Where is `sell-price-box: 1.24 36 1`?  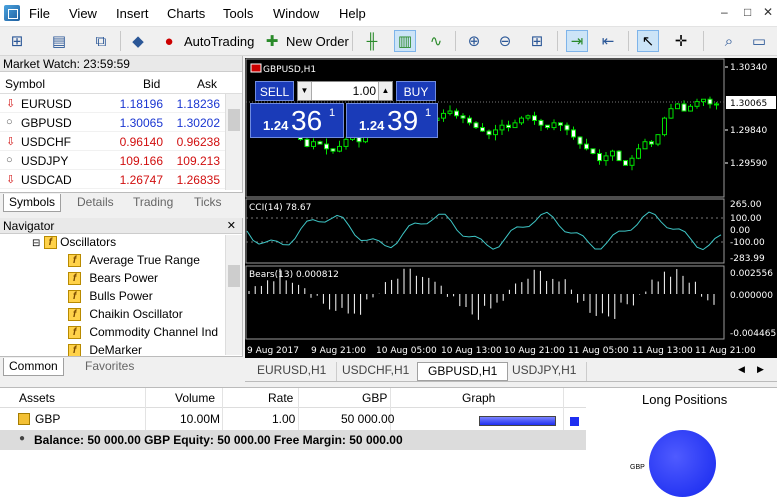
sell-price-box: 1.24 36 1 is located at coordinates (297, 120).